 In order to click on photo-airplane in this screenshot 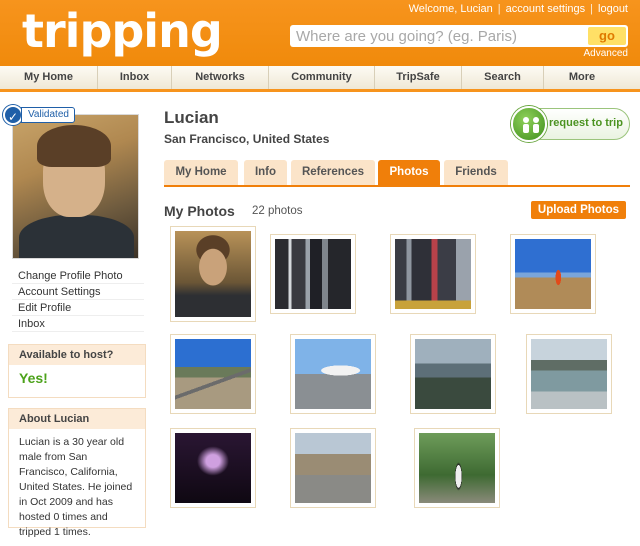, I will do `click(333, 374)`.